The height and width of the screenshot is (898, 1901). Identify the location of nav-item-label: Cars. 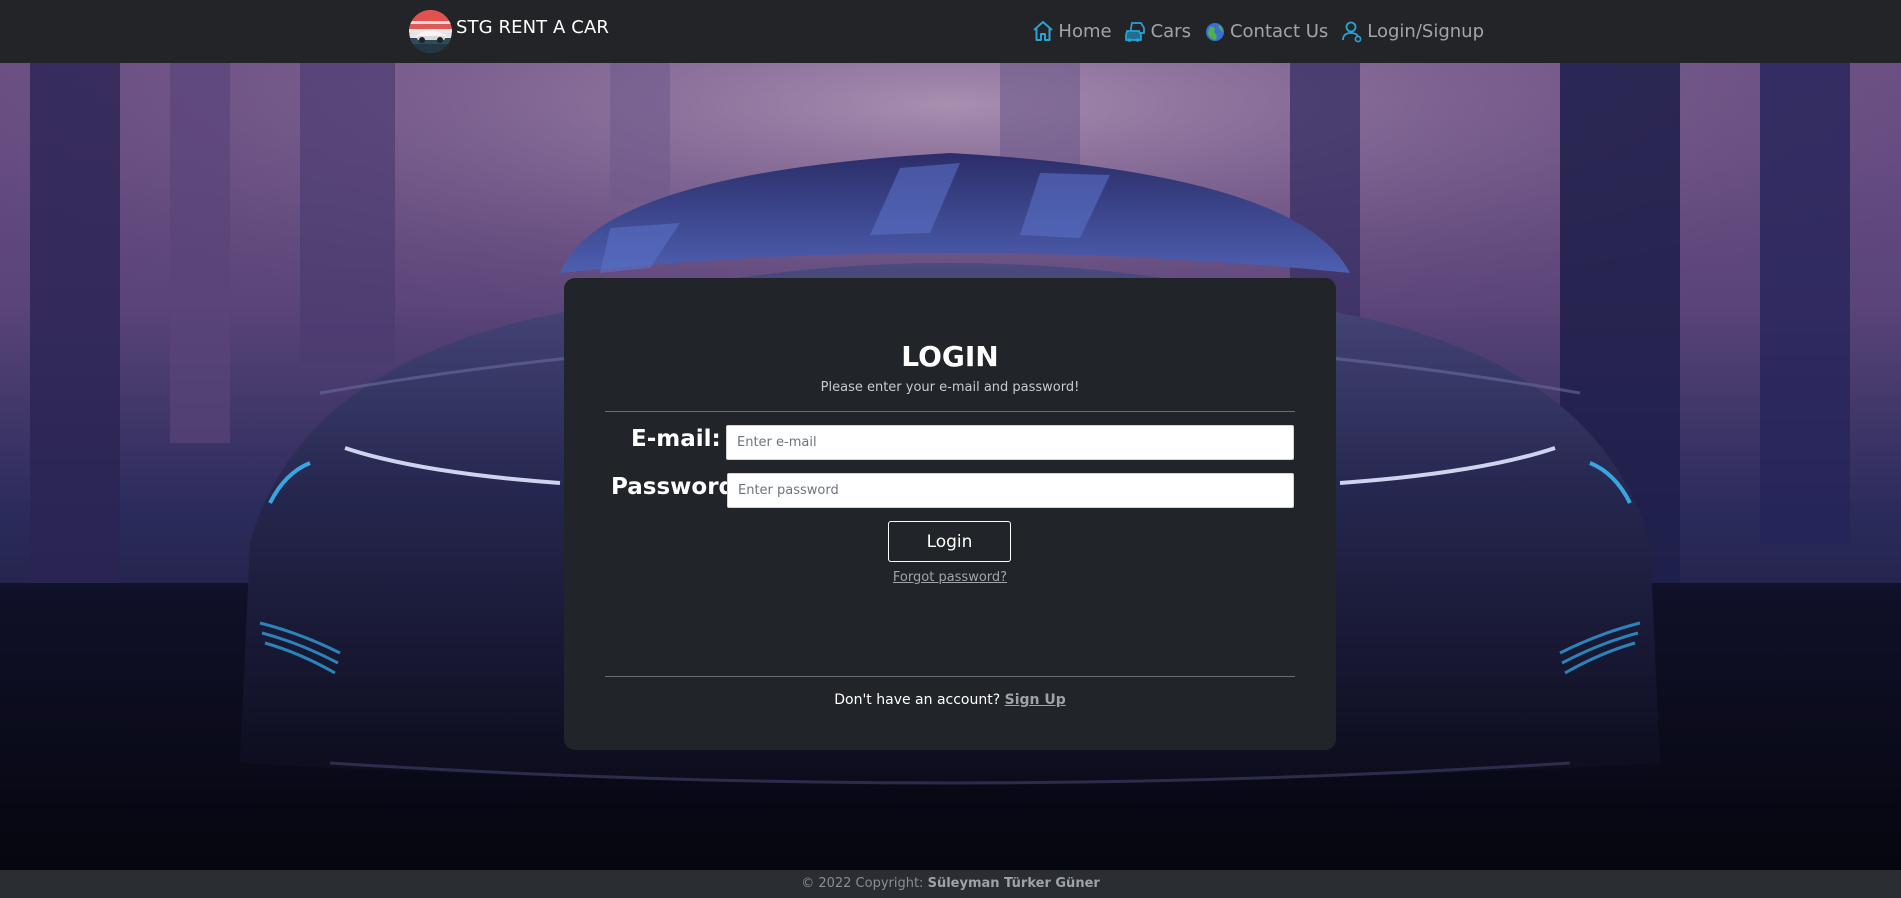
(1170, 31).